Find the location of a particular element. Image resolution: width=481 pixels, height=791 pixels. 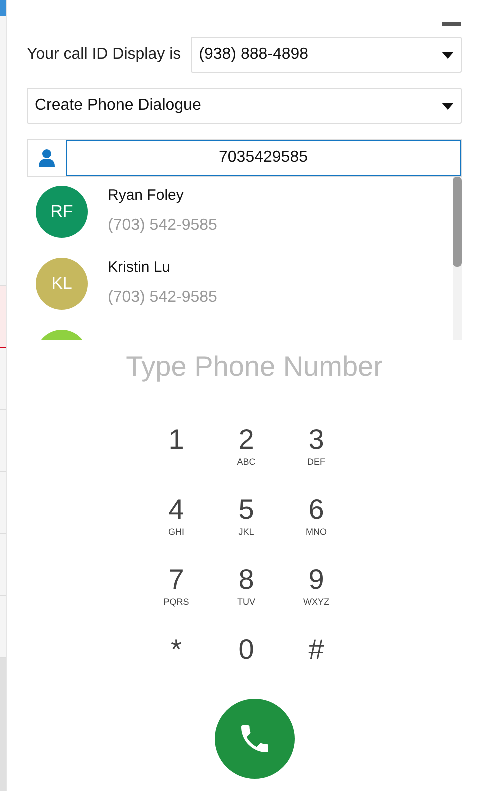

dial-key: * is located at coordinates (177, 665).